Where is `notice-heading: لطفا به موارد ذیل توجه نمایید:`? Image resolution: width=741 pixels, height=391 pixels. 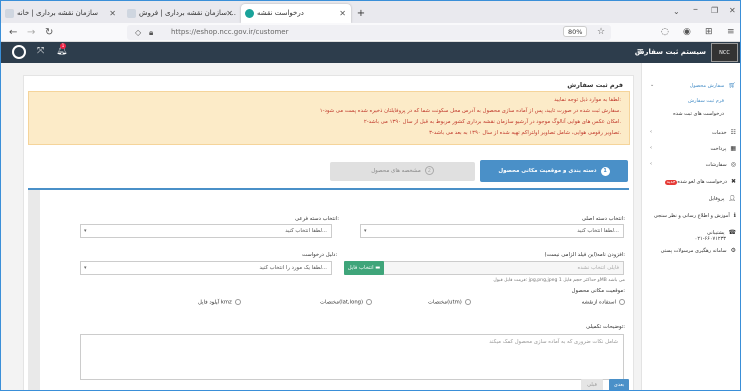 notice-heading: لطفا به موارد ذیل توجه نمایید: is located at coordinates (587, 100).